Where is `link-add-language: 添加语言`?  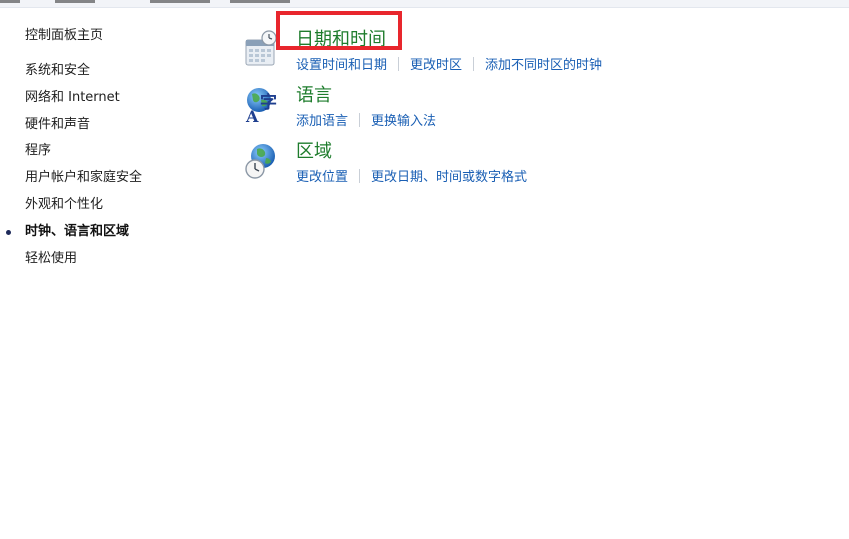
link-add-language: 添加语言 is located at coordinates (322, 121).